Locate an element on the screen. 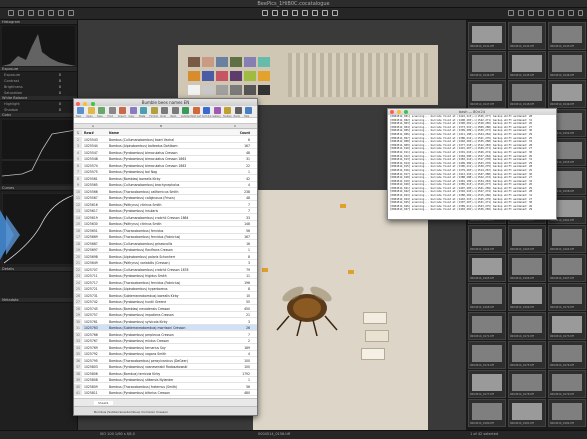 The height and width of the screenshot is (439, 587). camera-icon is located at coordinates (41, 13).